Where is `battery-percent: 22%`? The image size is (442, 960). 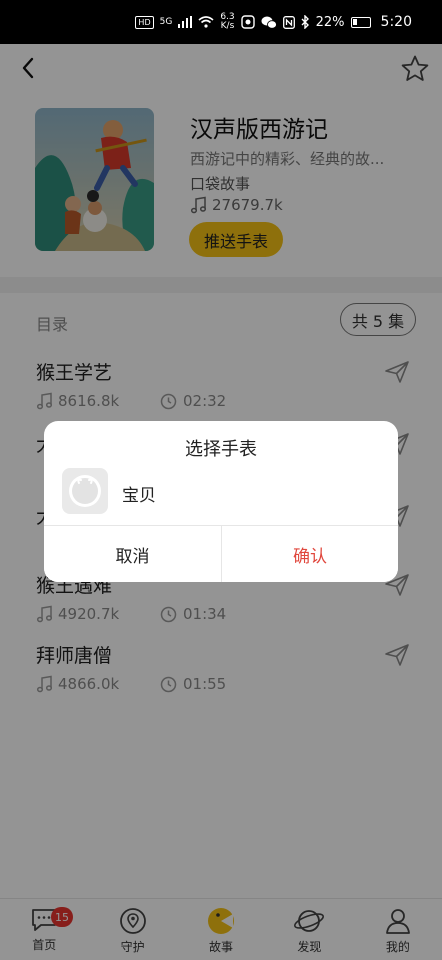
battery-percent: 22% is located at coordinates (330, 22).